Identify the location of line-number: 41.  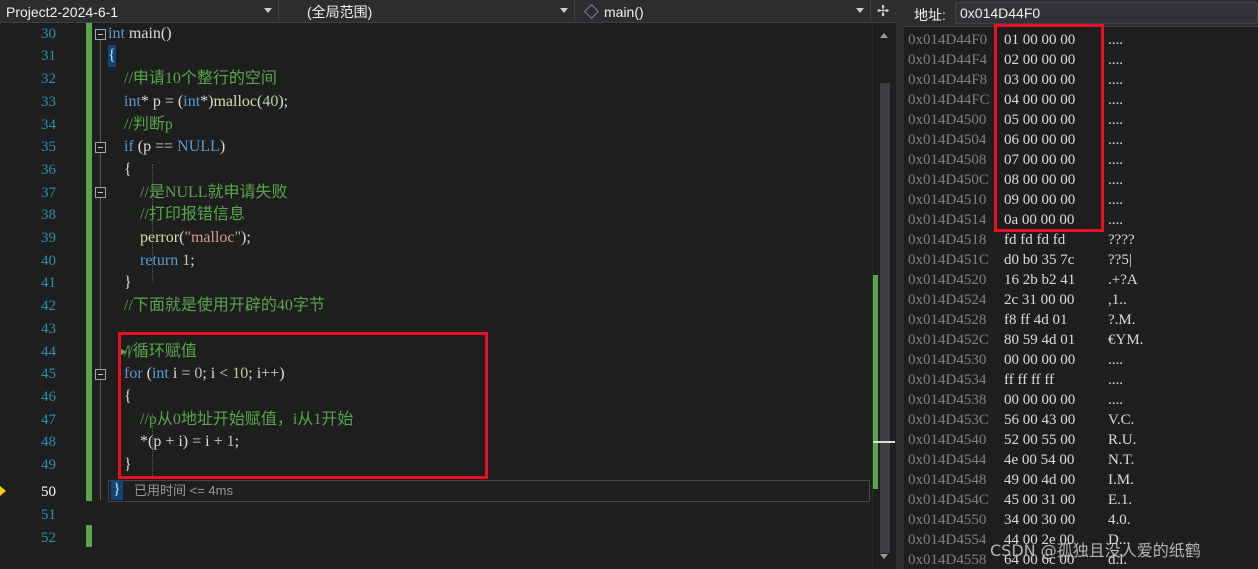
(48, 283).